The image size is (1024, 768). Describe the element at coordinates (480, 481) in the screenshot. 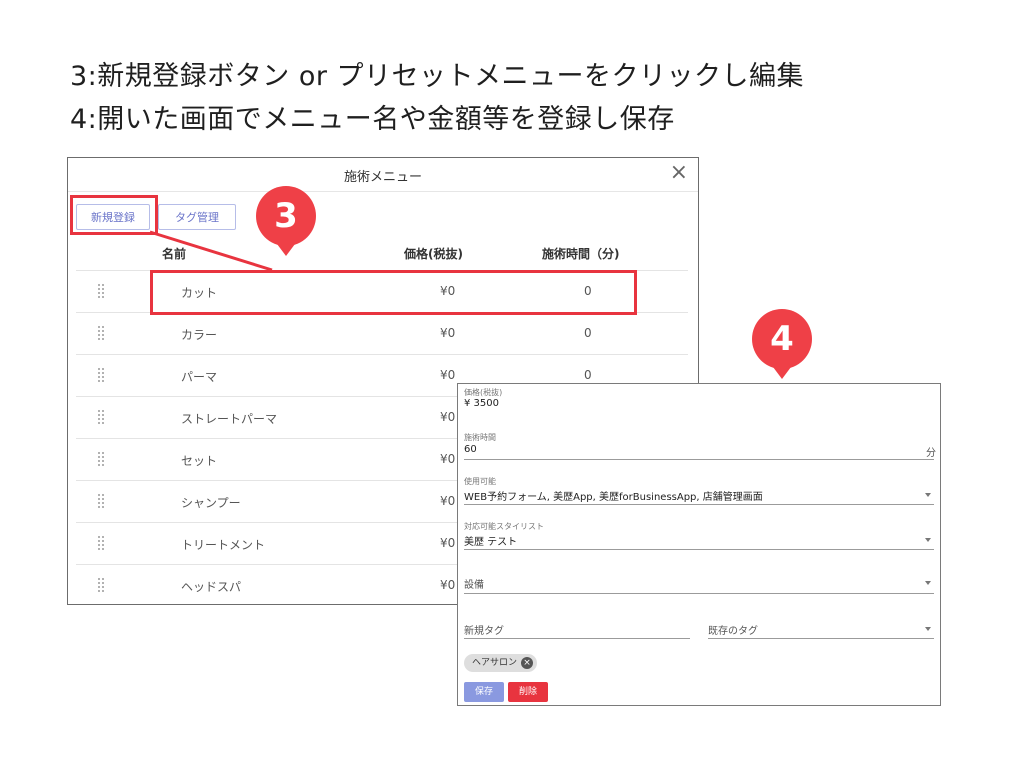

I see `usable-field-label: 使用可能` at that location.